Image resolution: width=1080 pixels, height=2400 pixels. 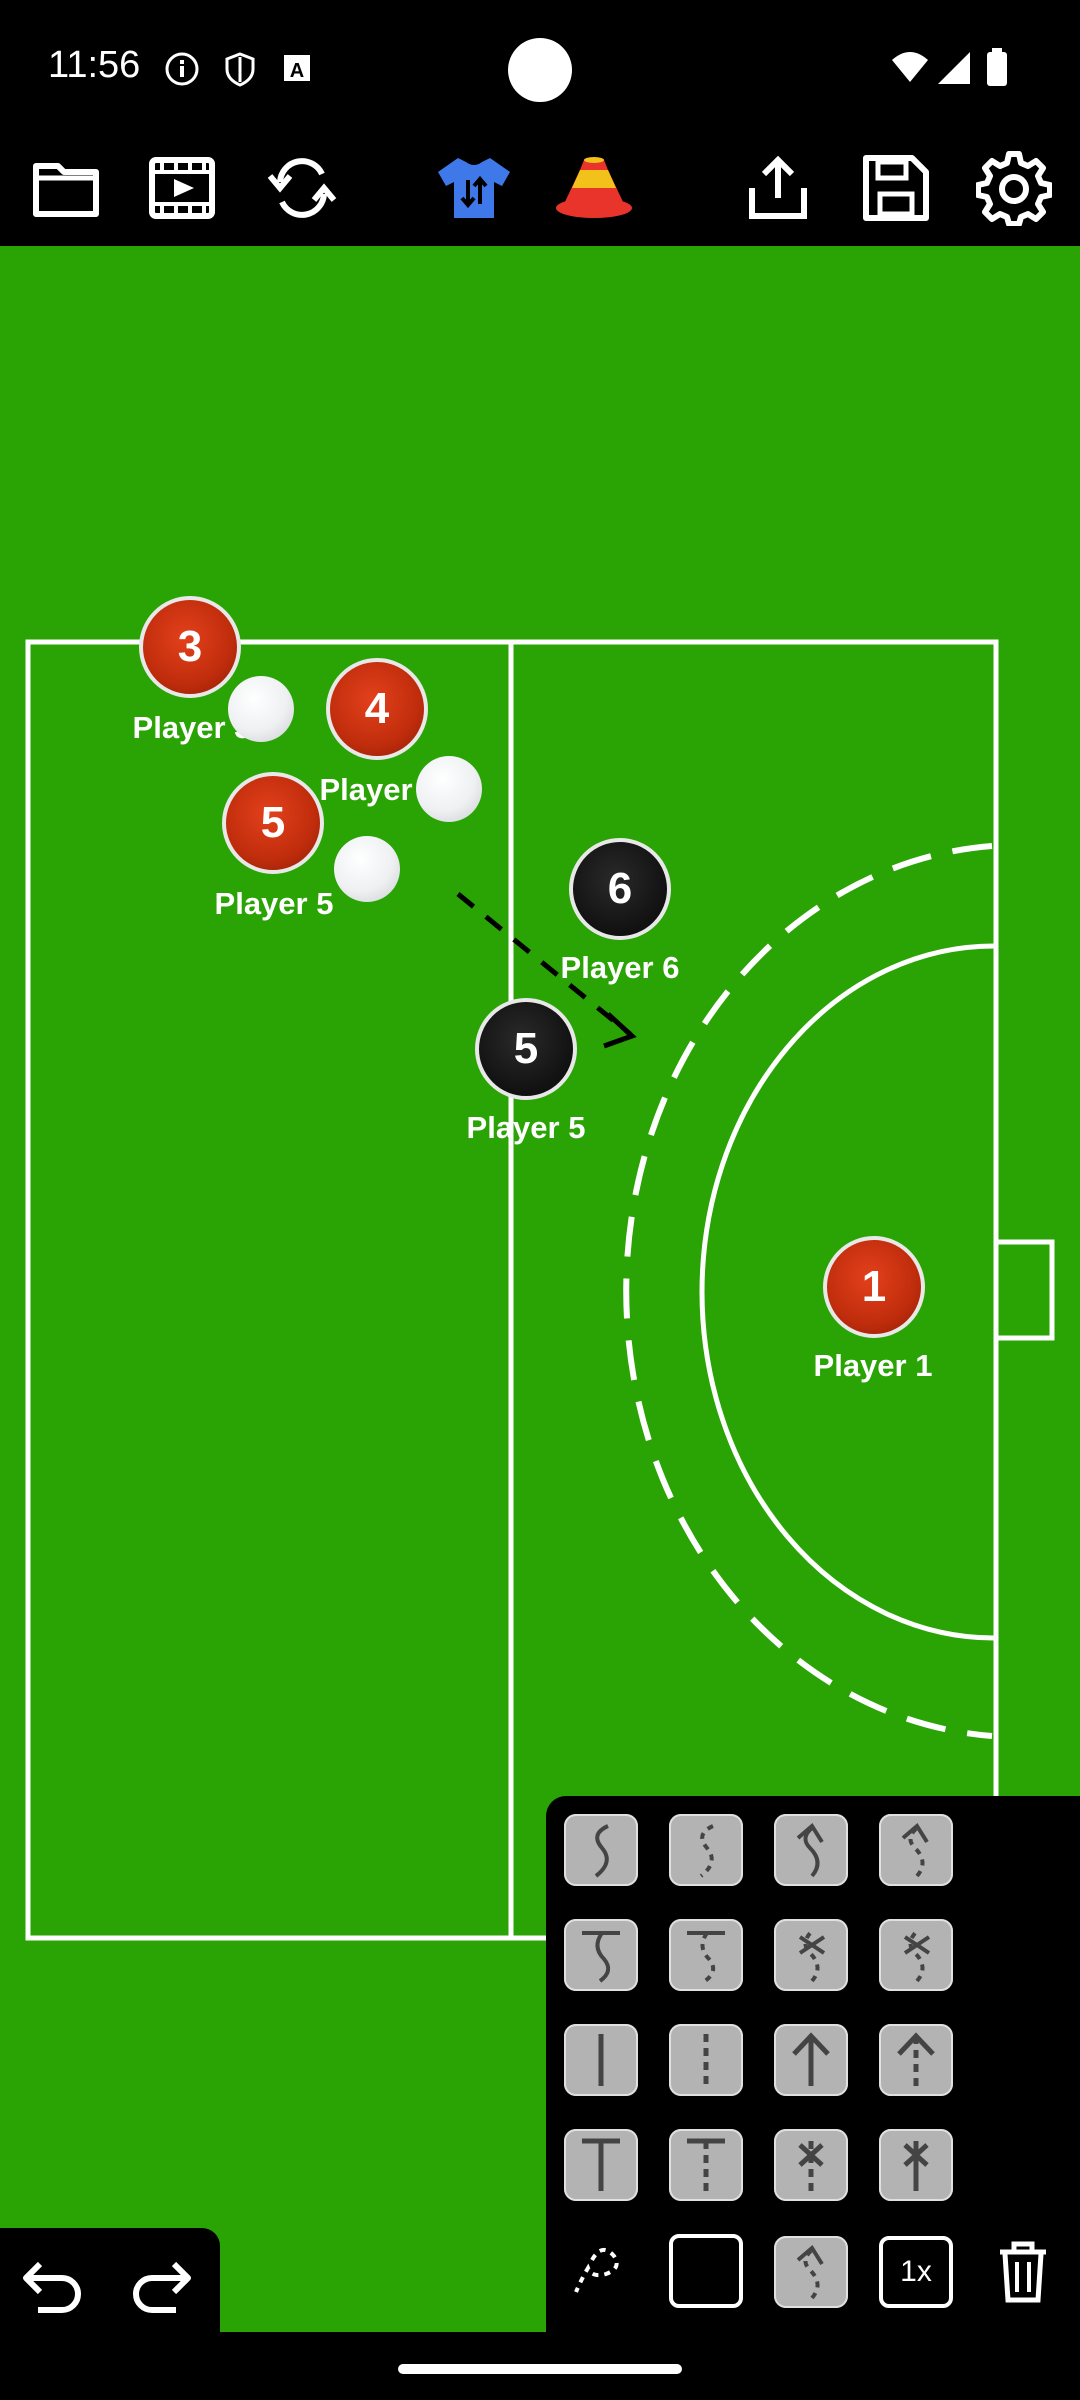 I want to click on curve-dashed-icon, so click(x=706, y=1851).